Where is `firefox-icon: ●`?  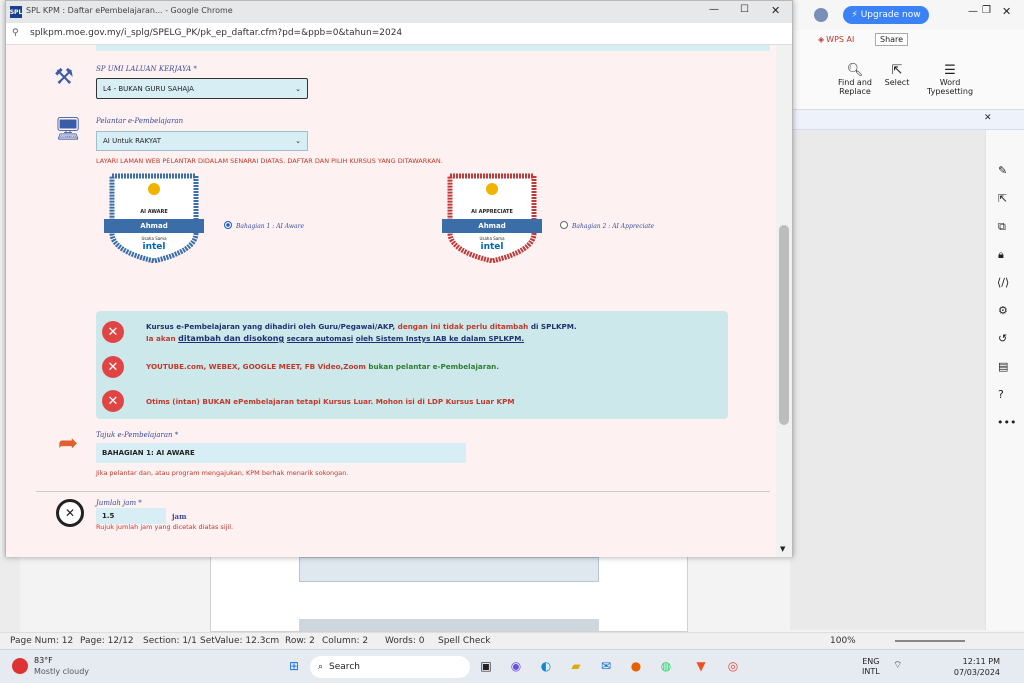
firefox-icon: ● is located at coordinates (636, 666).